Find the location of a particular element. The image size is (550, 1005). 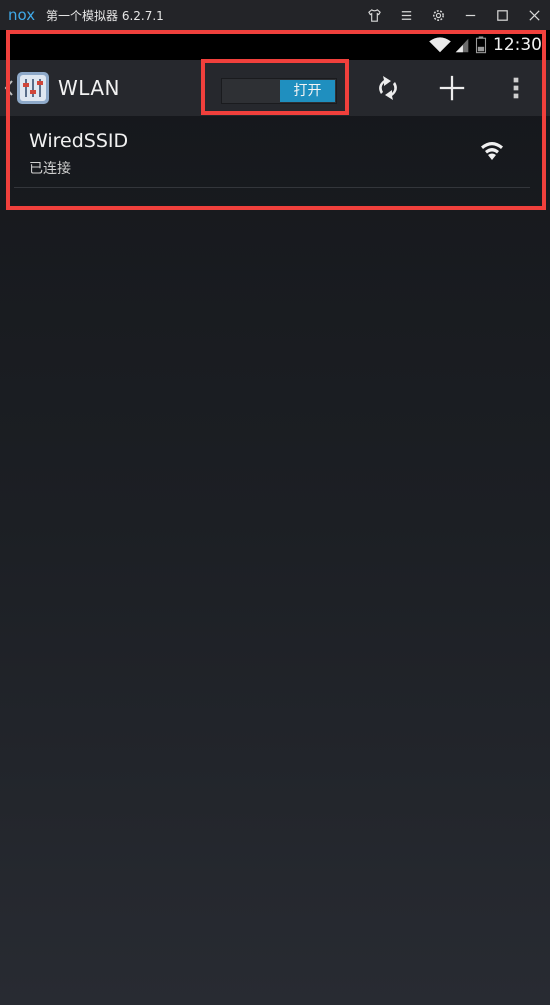

cell-signal-icon is located at coordinates (462, 45).